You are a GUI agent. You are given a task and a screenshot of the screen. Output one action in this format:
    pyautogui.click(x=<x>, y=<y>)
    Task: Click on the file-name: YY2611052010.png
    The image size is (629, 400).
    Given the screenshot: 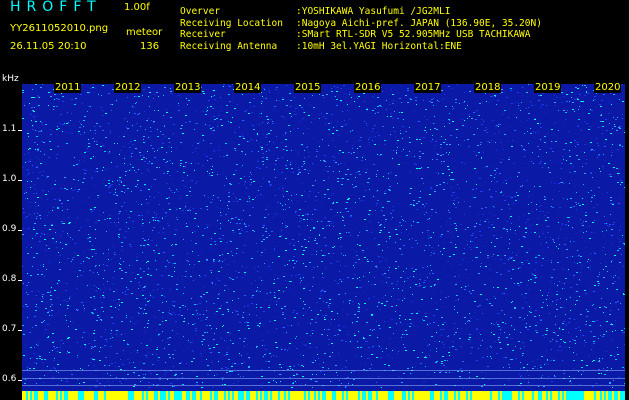 What is the action you would take?
    pyautogui.click(x=59, y=28)
    